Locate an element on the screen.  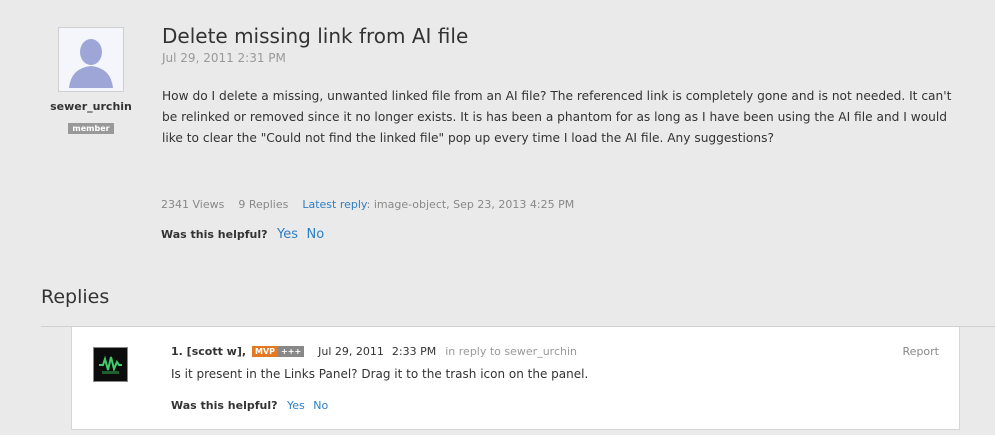
reply-helpful-no-button: No is located at coordinates (320, 405).